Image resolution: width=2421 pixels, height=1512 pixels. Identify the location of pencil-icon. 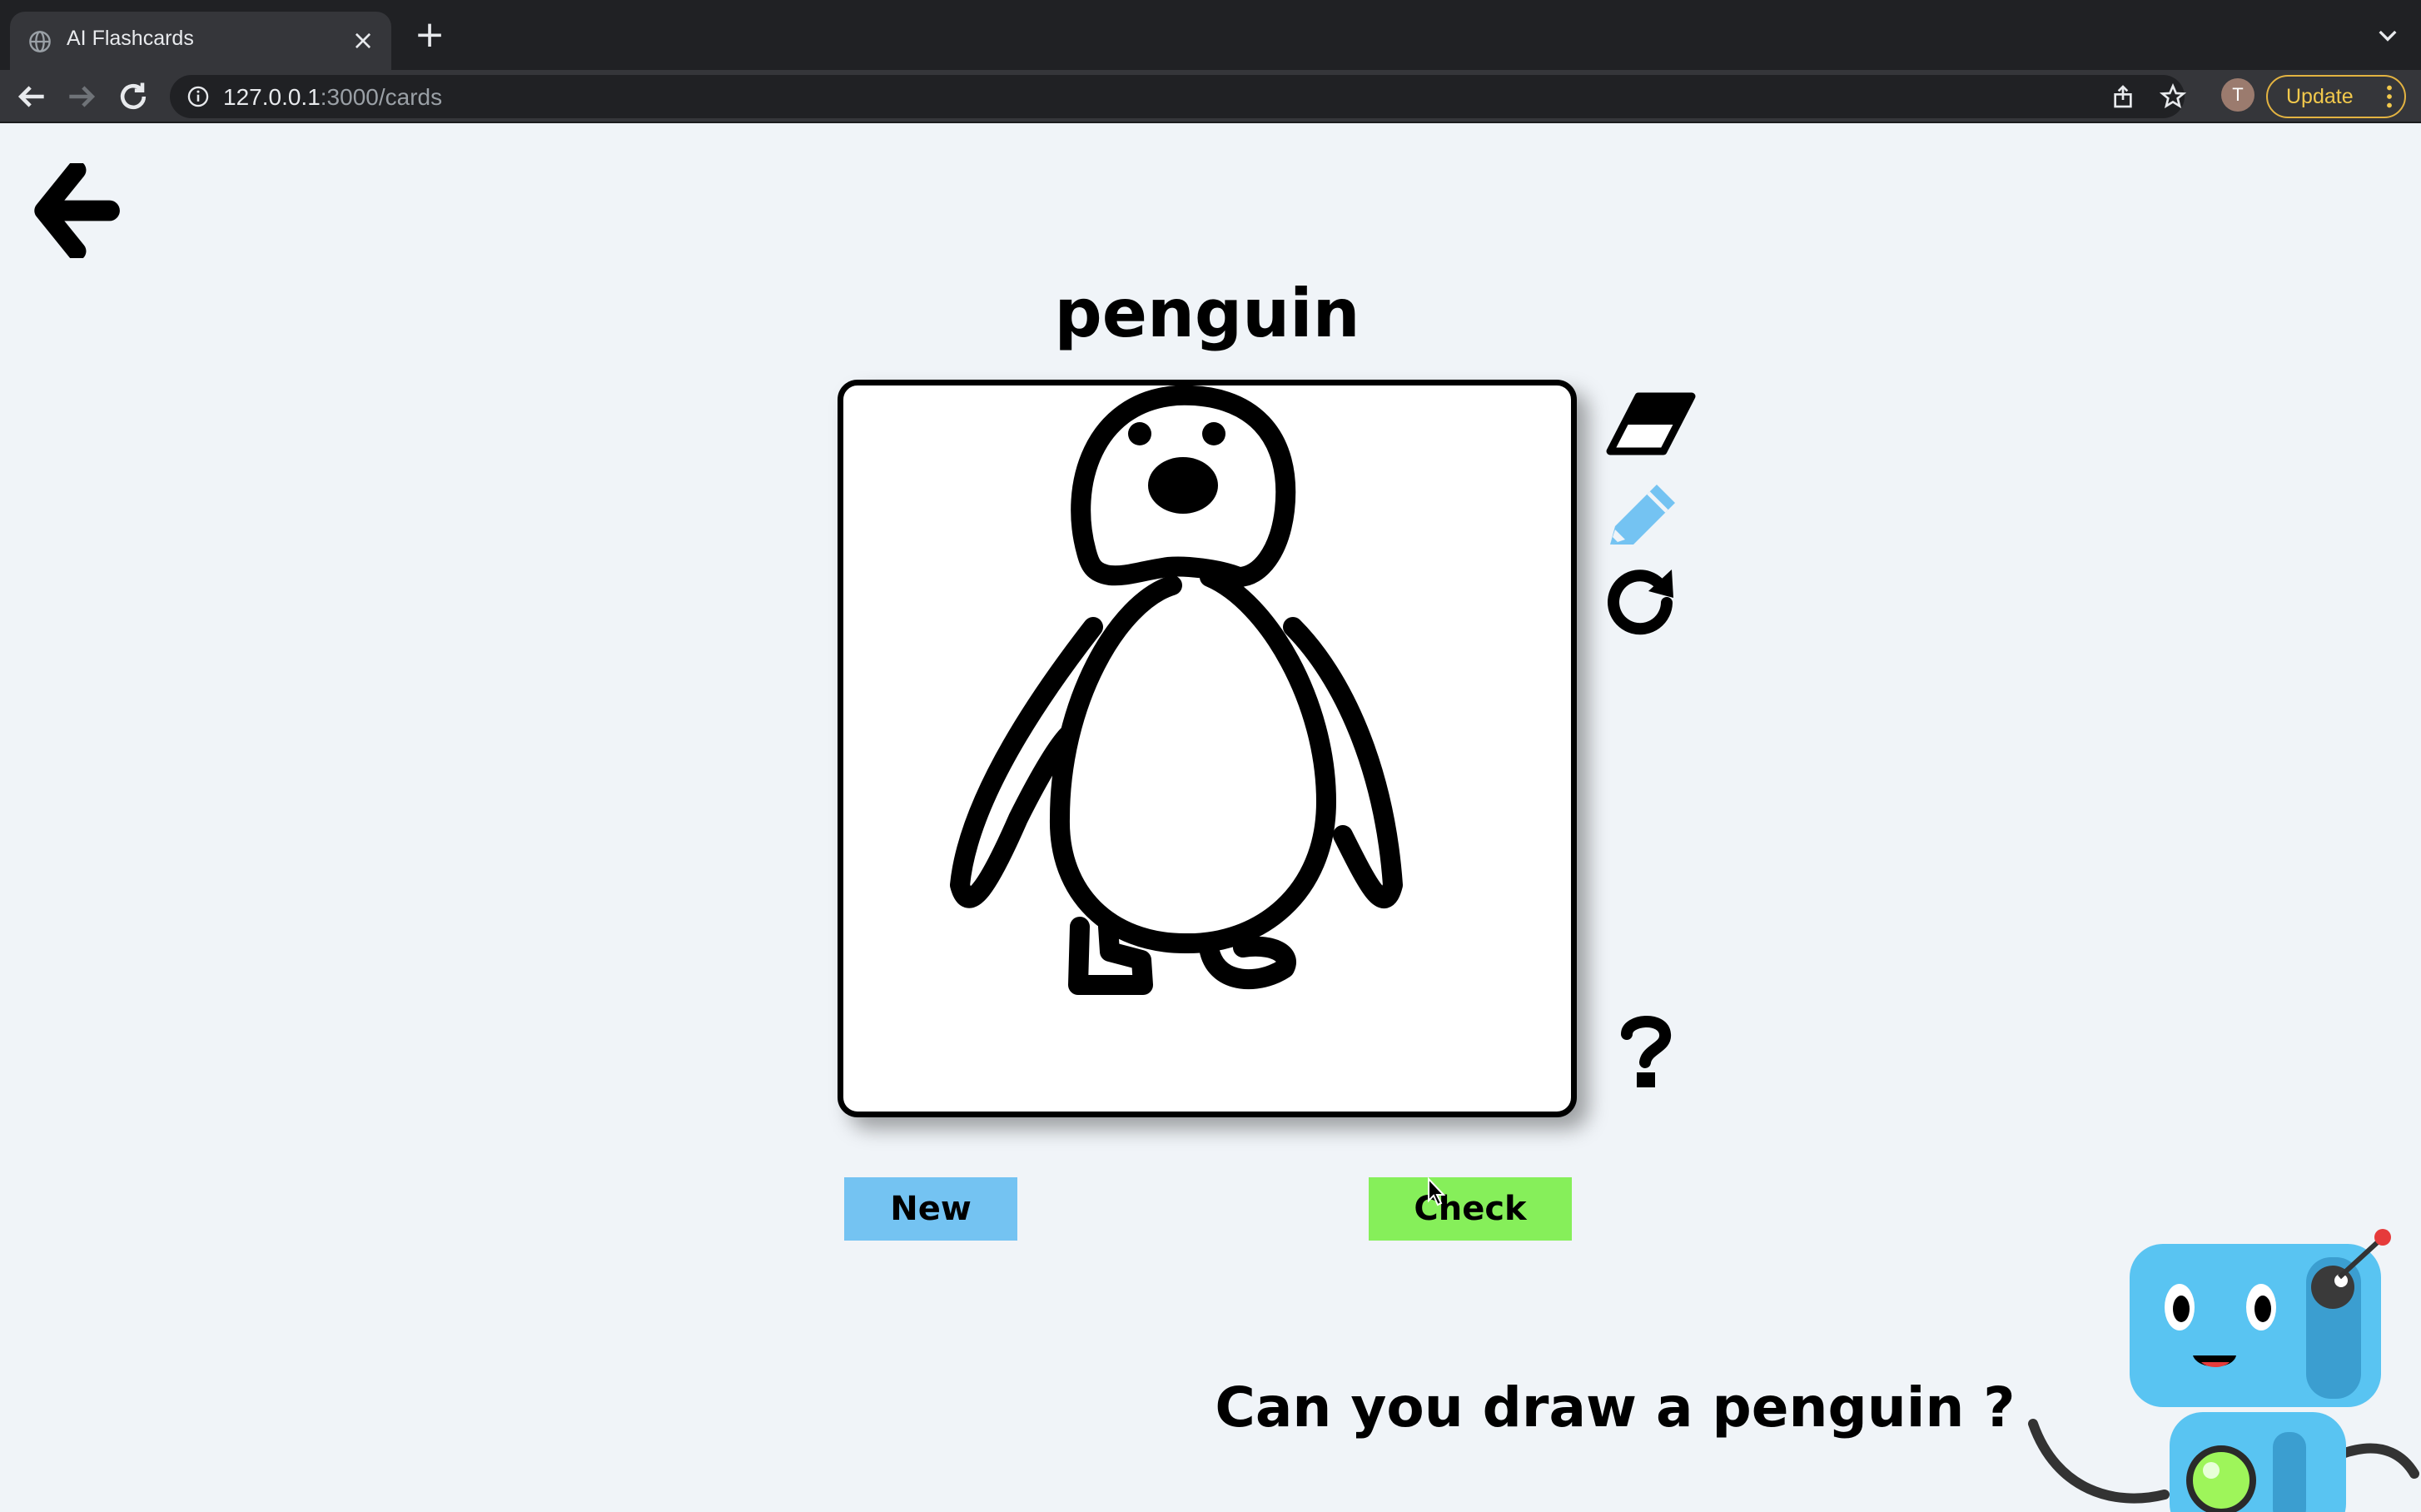
(1644, 514).